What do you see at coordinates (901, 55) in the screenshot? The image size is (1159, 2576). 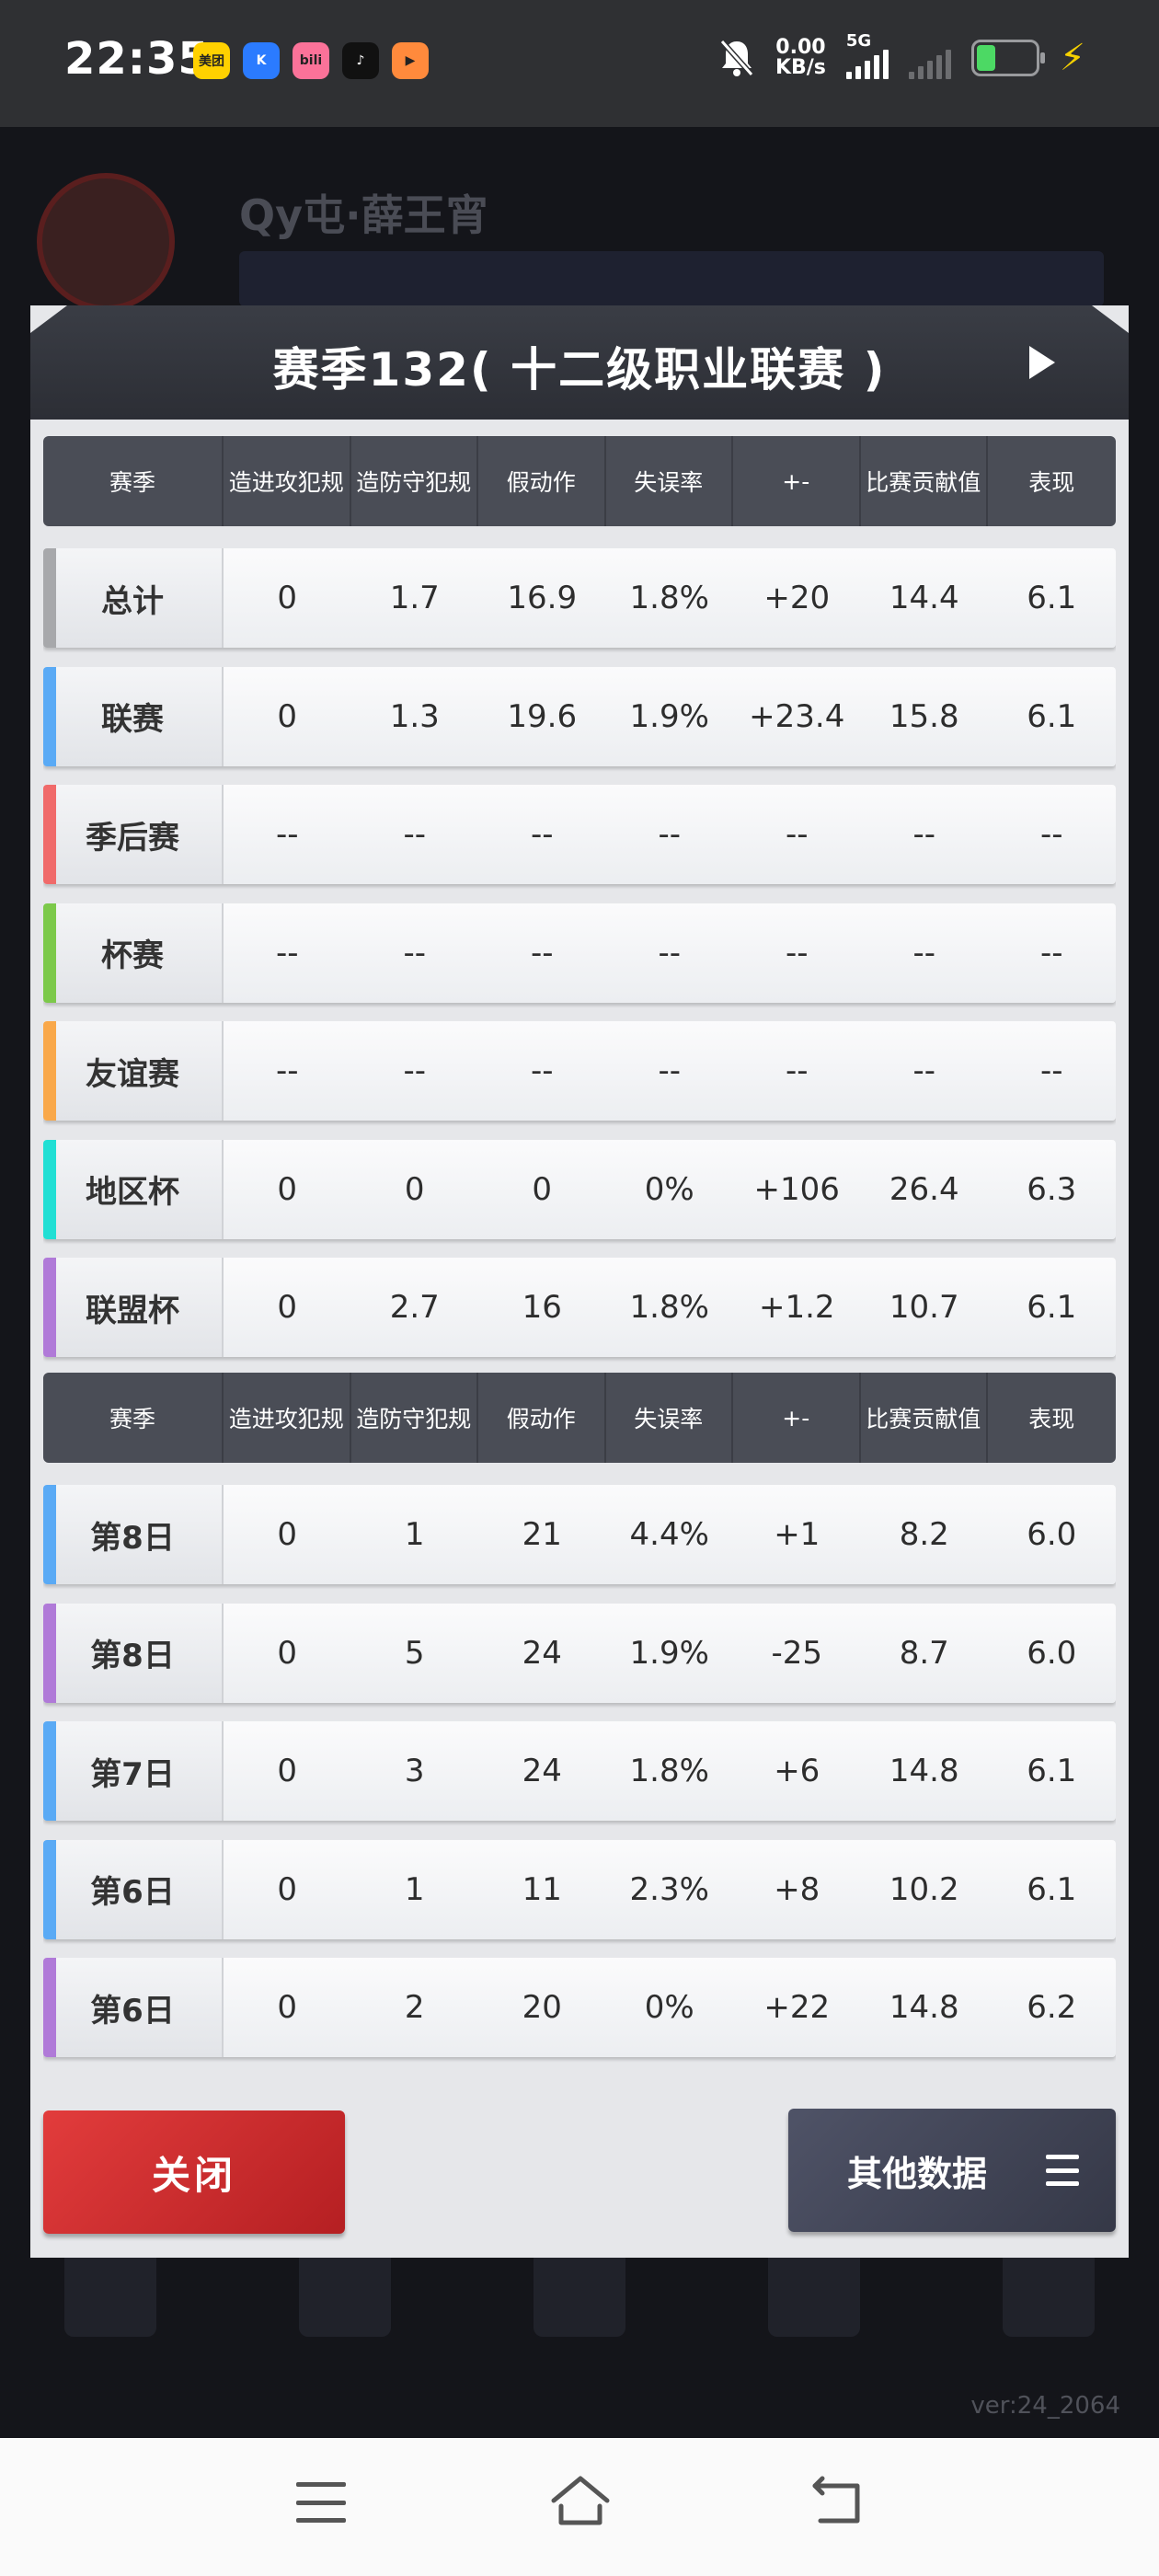 I see `status-indicators: 0.00 KB/s 5G ⚡` at bounding box center [901, 55].